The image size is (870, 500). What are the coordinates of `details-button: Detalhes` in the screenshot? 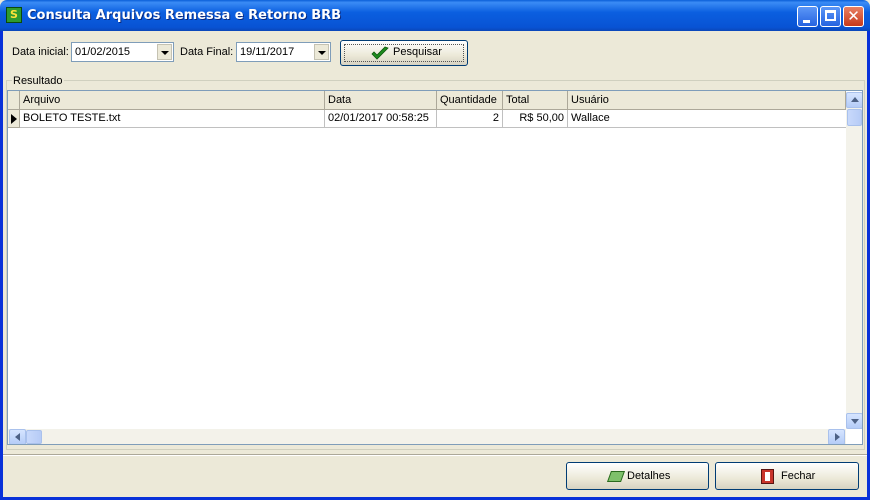 It's located at (637, 476).